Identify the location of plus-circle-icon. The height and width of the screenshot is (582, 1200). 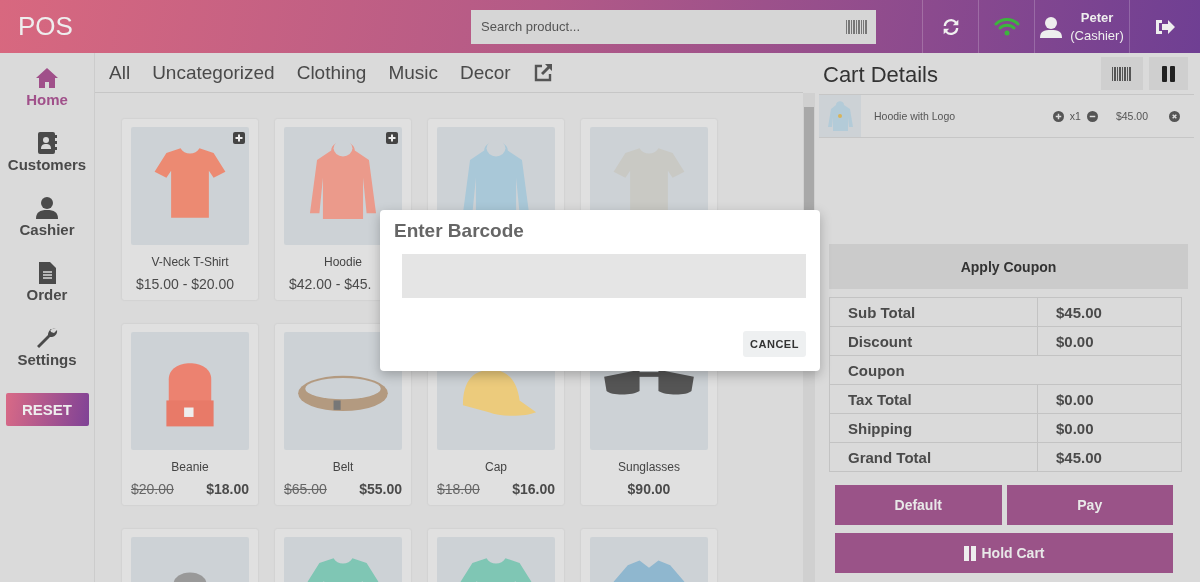
(1058, 116).